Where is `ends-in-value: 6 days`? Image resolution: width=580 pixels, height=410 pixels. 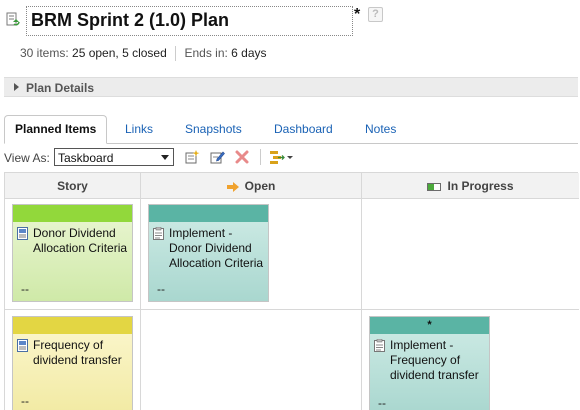
ends-in-value: 6 days is located at coordinates (249, 53).